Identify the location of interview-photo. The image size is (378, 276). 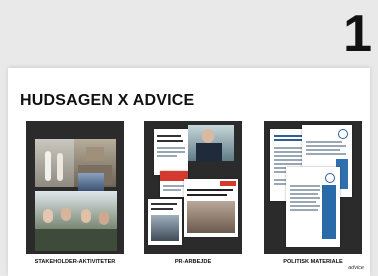
(211, 143).